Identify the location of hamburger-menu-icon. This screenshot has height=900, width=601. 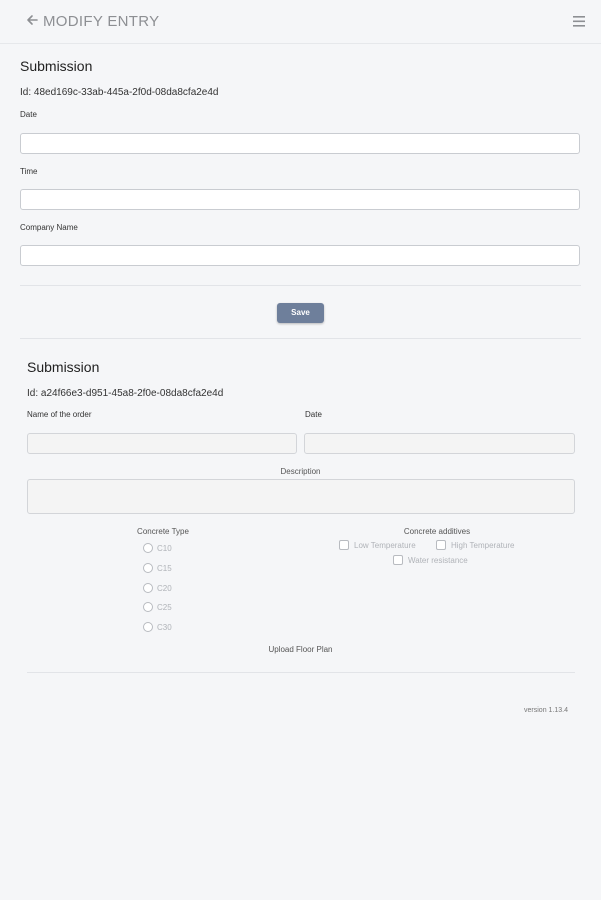
(579, 21).